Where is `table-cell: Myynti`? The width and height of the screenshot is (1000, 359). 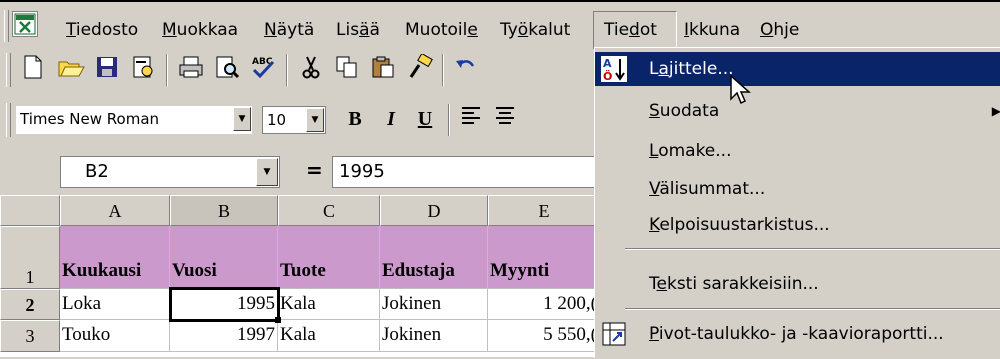 table-cell: Myynti is located at coordinates (544, 257).